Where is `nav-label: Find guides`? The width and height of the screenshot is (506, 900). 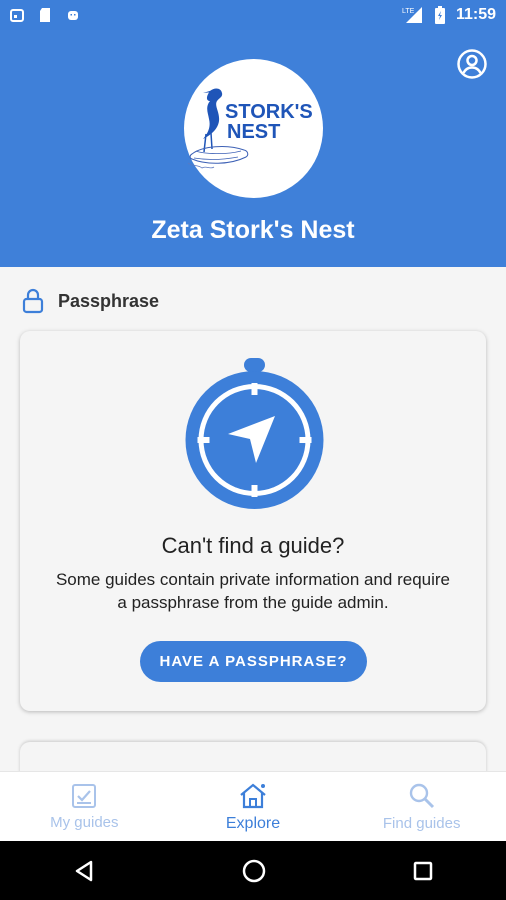 nav-label: Find guides is located at coordinates (421, 823).